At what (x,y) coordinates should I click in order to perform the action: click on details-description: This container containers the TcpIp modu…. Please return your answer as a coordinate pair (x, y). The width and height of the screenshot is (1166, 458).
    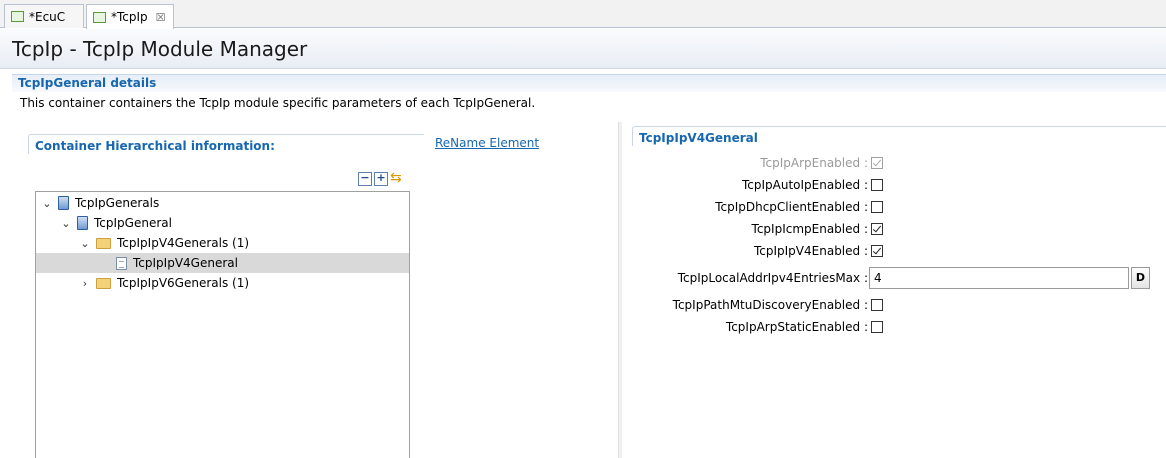
    Looking at the image, I should click on (278, 103).